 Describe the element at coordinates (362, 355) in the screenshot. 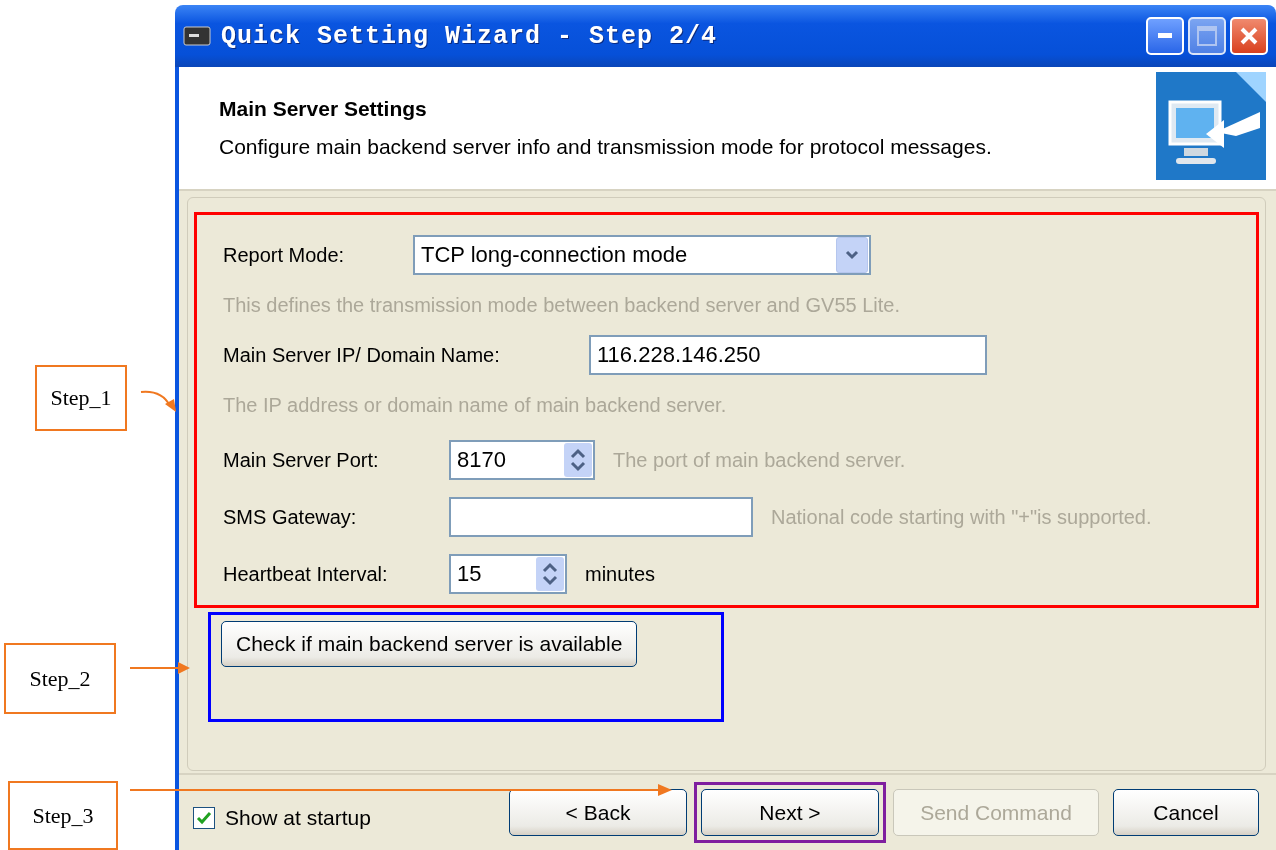

I see `field-label: Main Server IP/ Domain Name:` at that location.